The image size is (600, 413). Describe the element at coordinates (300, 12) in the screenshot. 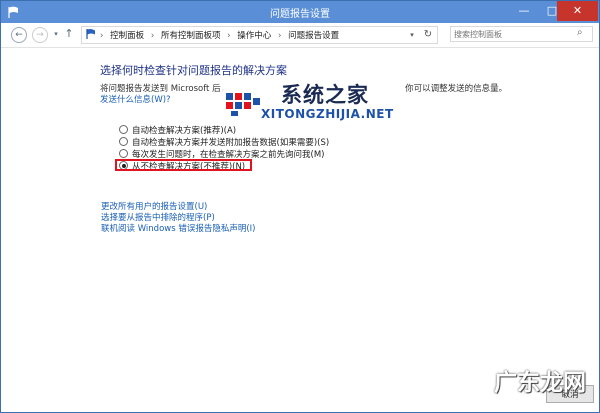

I see `title-bar: 问题报告设置 — □ ✕` at that location.